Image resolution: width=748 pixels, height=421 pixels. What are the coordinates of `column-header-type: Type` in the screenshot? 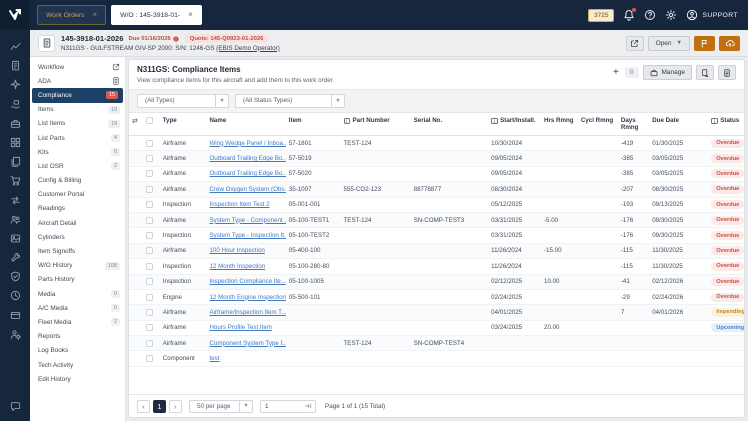 It's located at (183, 124).